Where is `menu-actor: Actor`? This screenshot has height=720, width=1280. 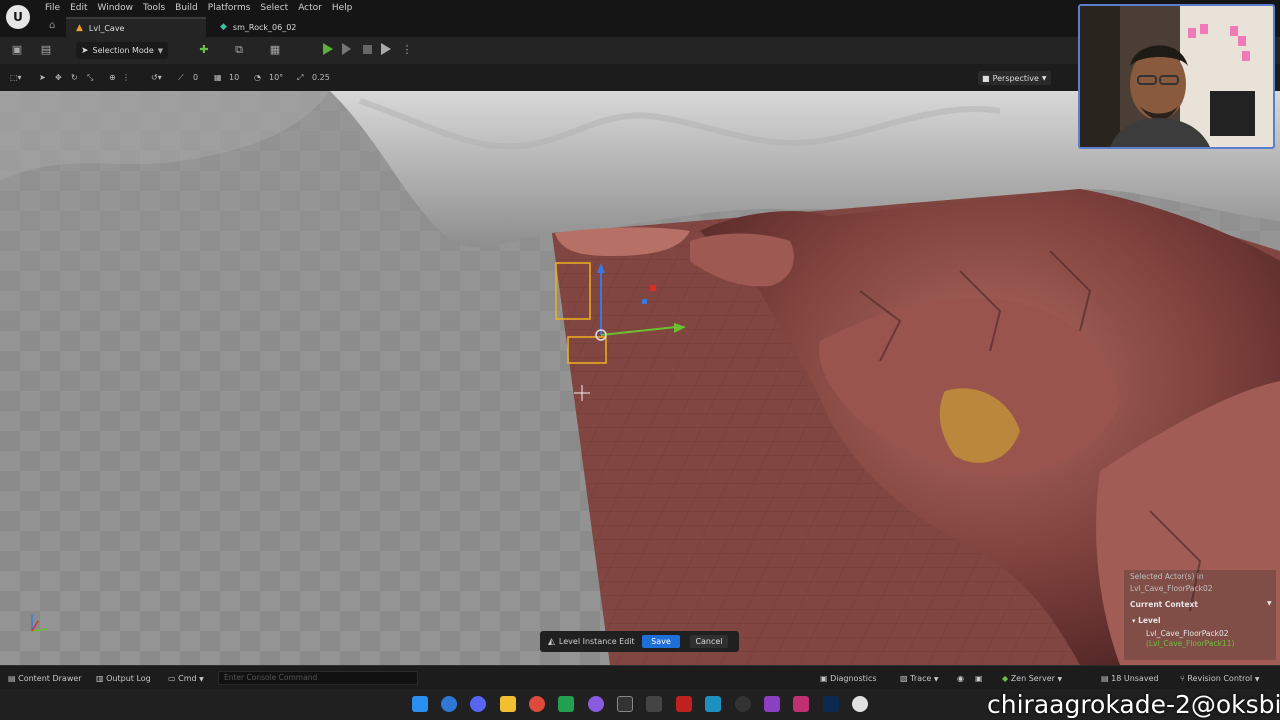 menu-actor: Actor is located at coordinates (310, 8).